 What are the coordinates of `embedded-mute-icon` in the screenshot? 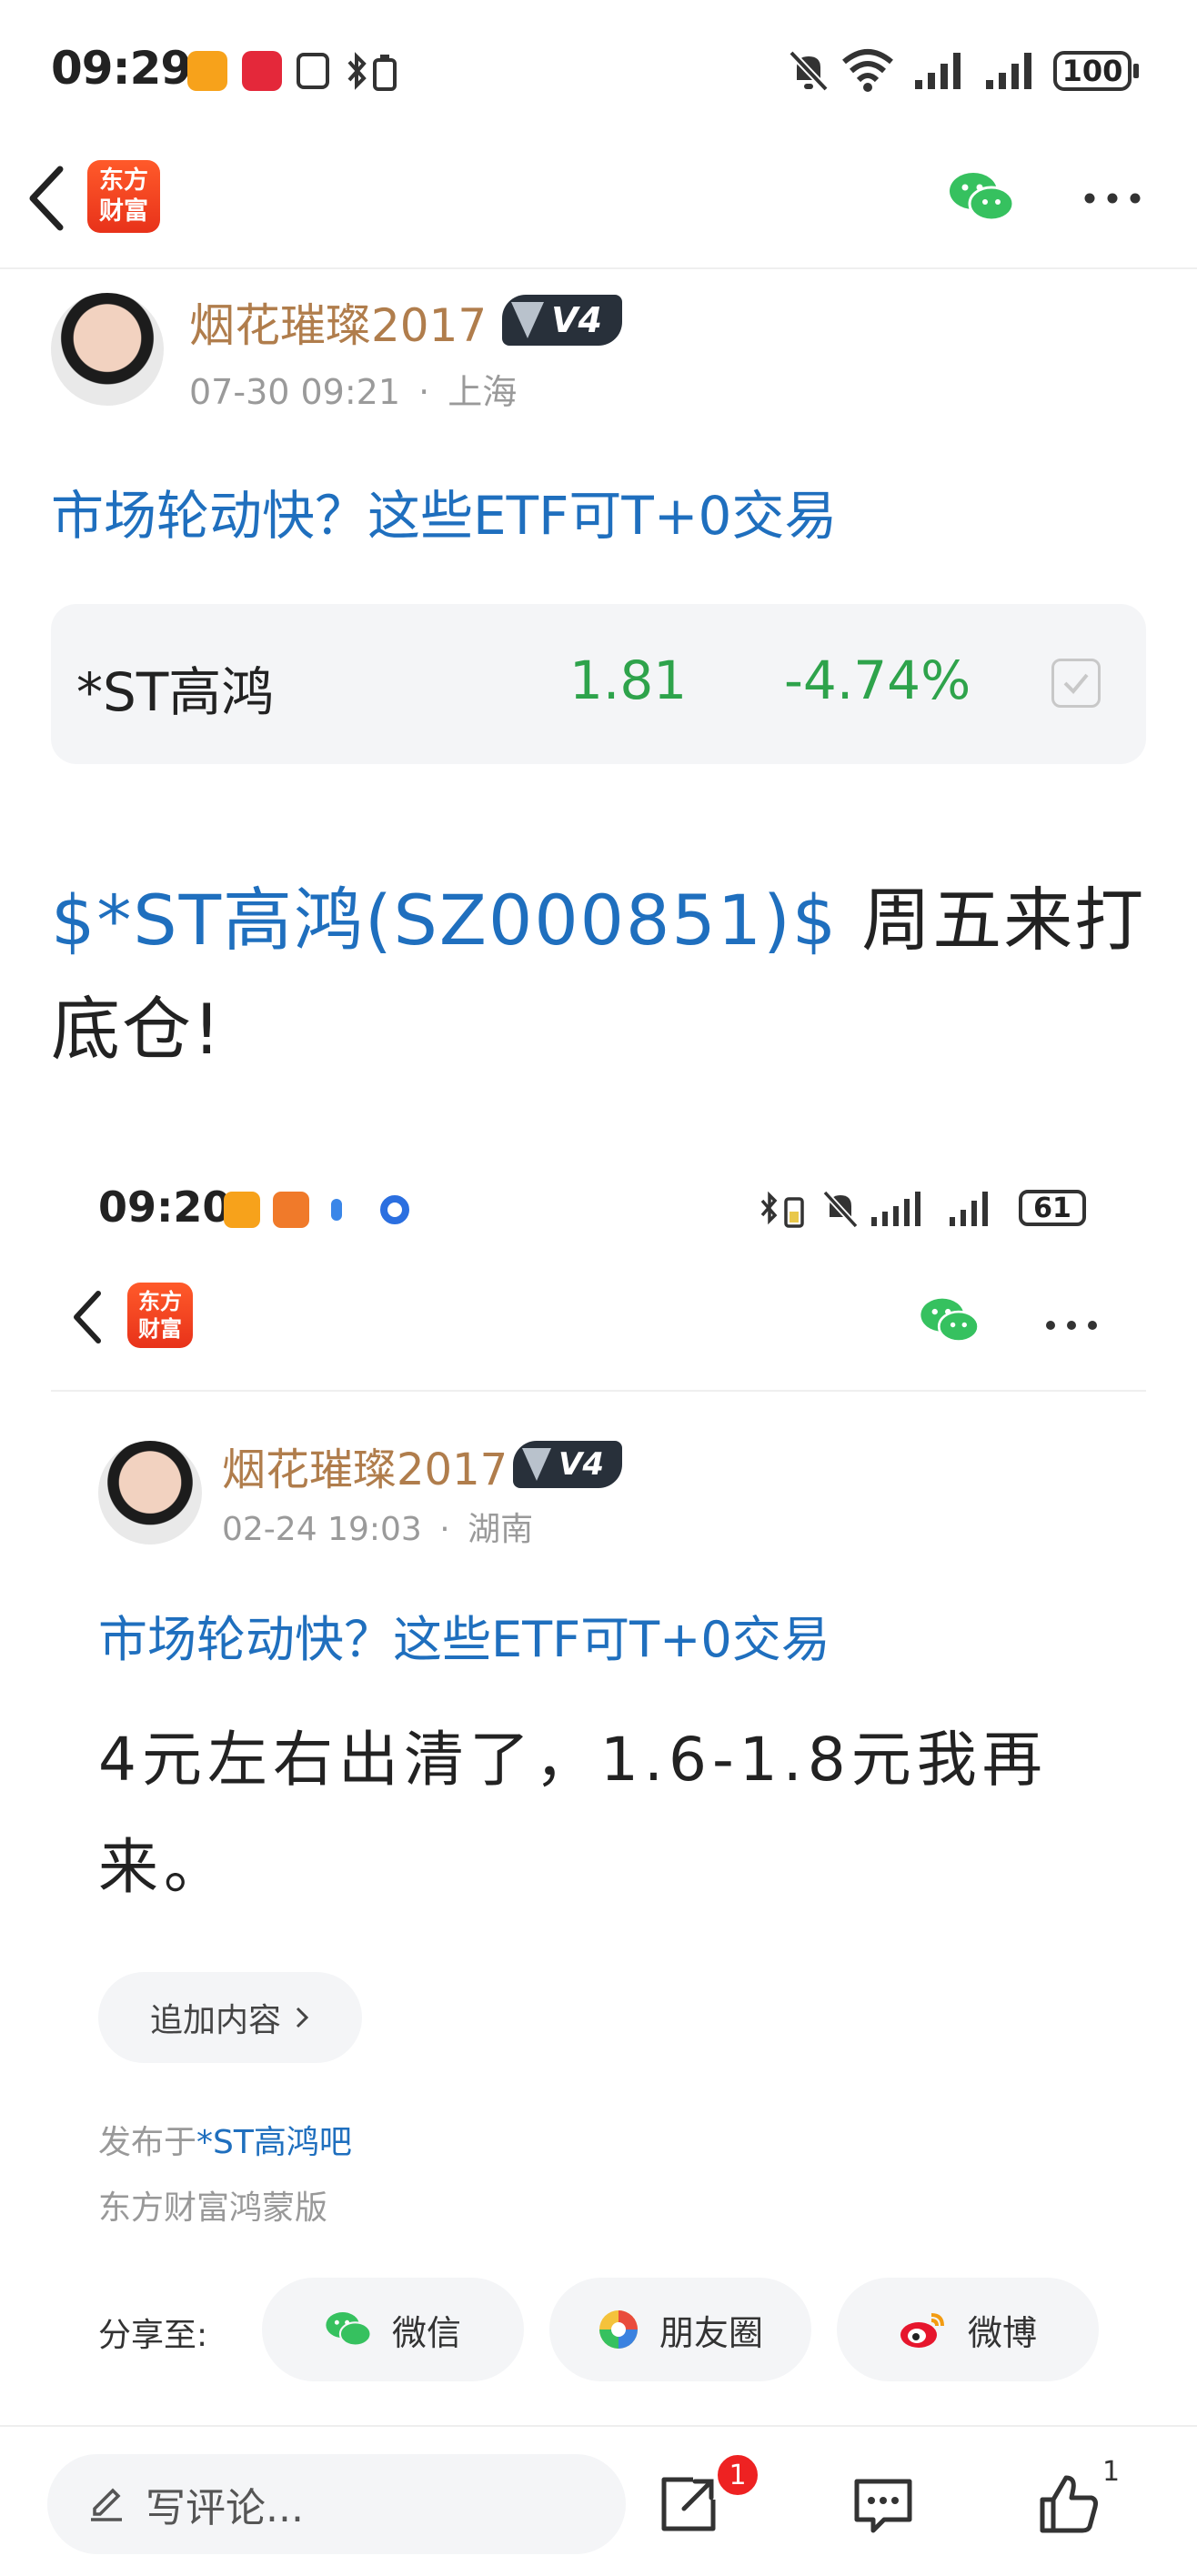 It's located at (840, 1209).